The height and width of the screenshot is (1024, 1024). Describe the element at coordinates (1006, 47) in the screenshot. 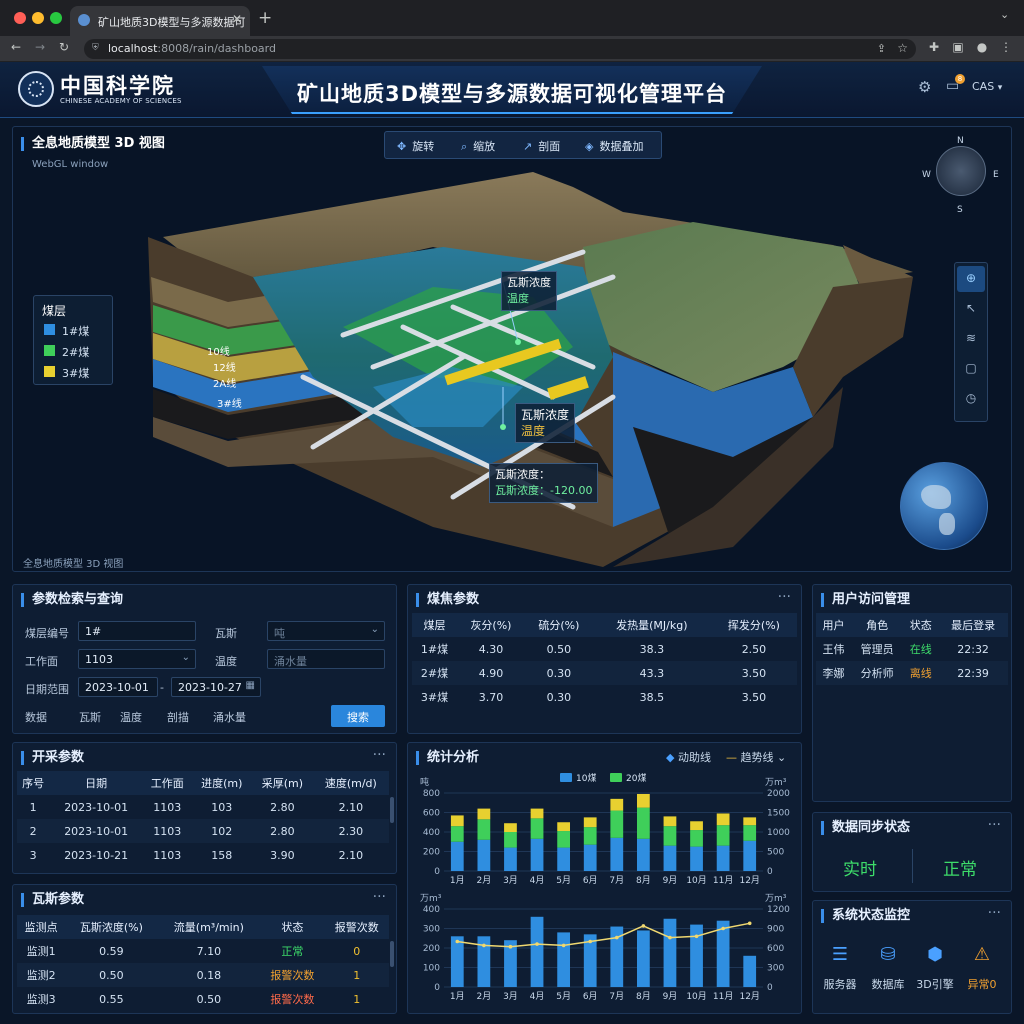

I see `browser-menu-icon: ⋮` at that location.